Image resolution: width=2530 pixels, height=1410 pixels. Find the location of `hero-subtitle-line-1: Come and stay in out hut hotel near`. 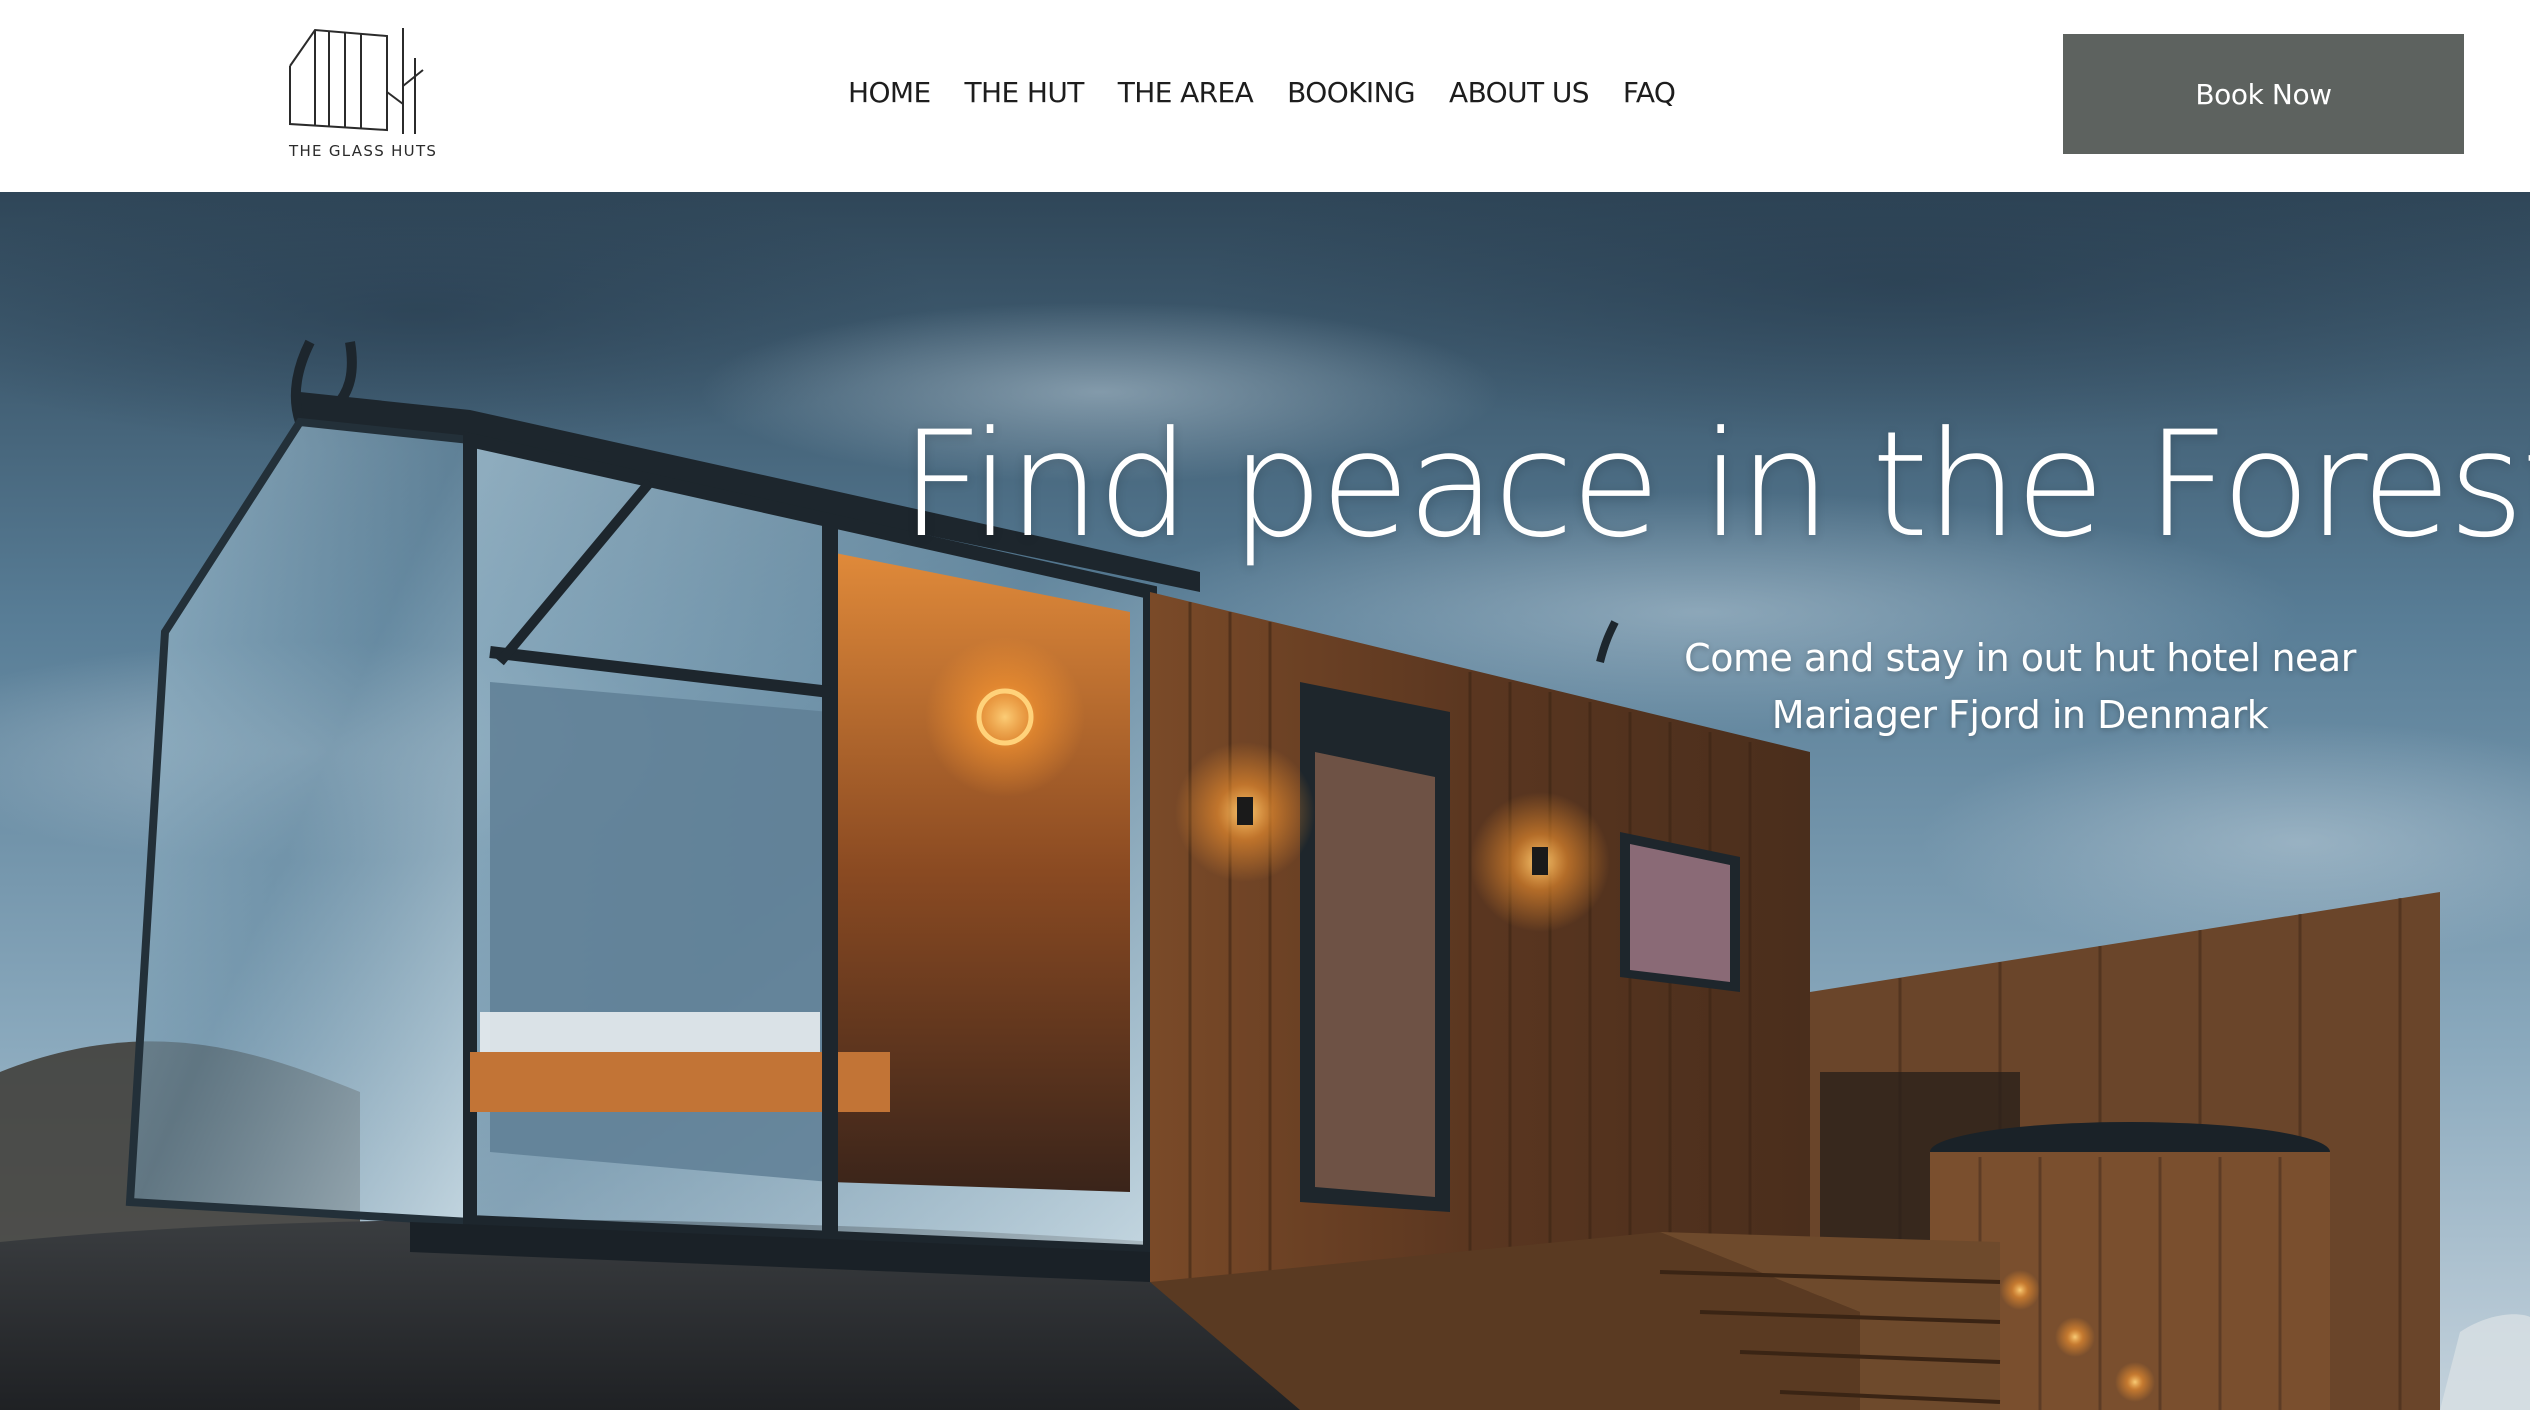

hero-subtitle-line-1: Come and stay in out hut hotel near is located at coordinates (2020, 658).